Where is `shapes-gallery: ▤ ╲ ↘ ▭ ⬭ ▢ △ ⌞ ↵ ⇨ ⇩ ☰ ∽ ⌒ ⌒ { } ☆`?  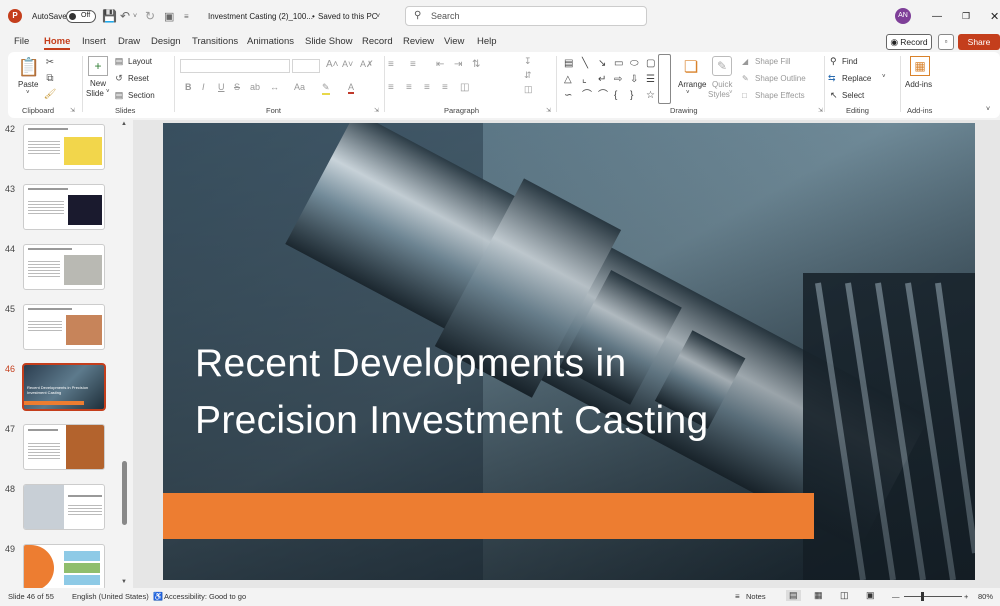
shapes-gallery: ▤ ╲ ↘ ▭ ⬭ ▢ △ ⌞ ↵ ⇨ ⇩ ☰ ∽ ⌒ ⌒ { } ☆ is located at coordinates (616, 80).